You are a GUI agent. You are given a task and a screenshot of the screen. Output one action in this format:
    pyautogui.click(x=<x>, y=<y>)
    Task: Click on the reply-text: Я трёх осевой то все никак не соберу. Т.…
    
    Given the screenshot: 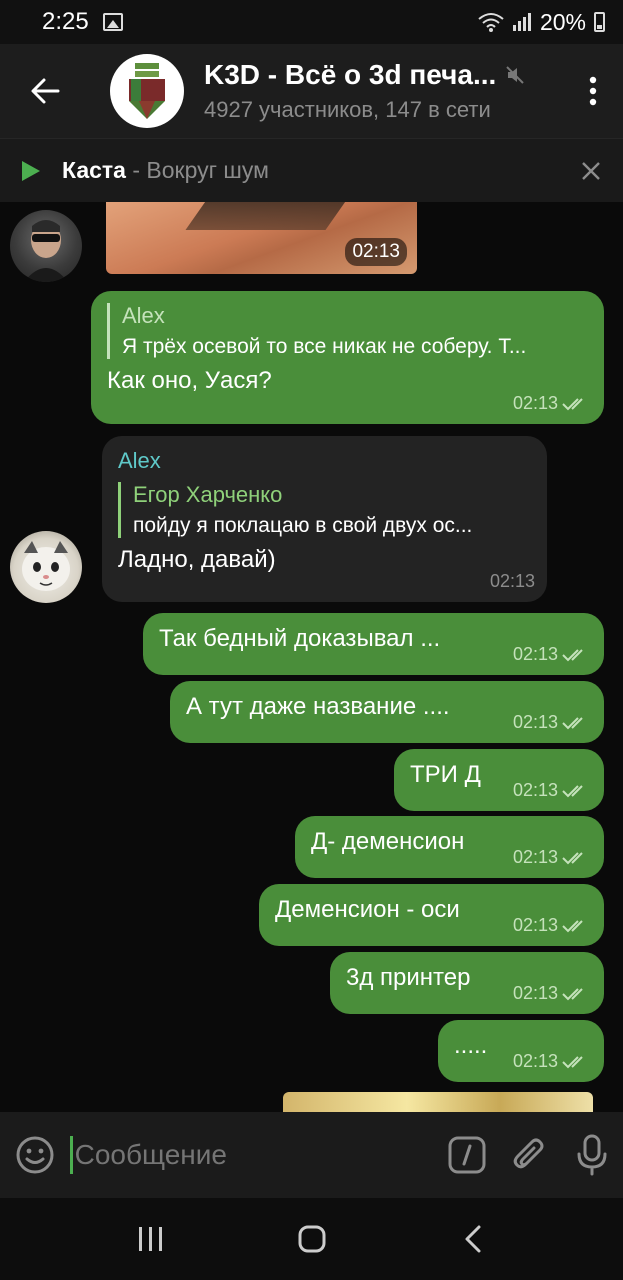 What is the action you would take?
    pyautogui.click(x=324, y=346)
    